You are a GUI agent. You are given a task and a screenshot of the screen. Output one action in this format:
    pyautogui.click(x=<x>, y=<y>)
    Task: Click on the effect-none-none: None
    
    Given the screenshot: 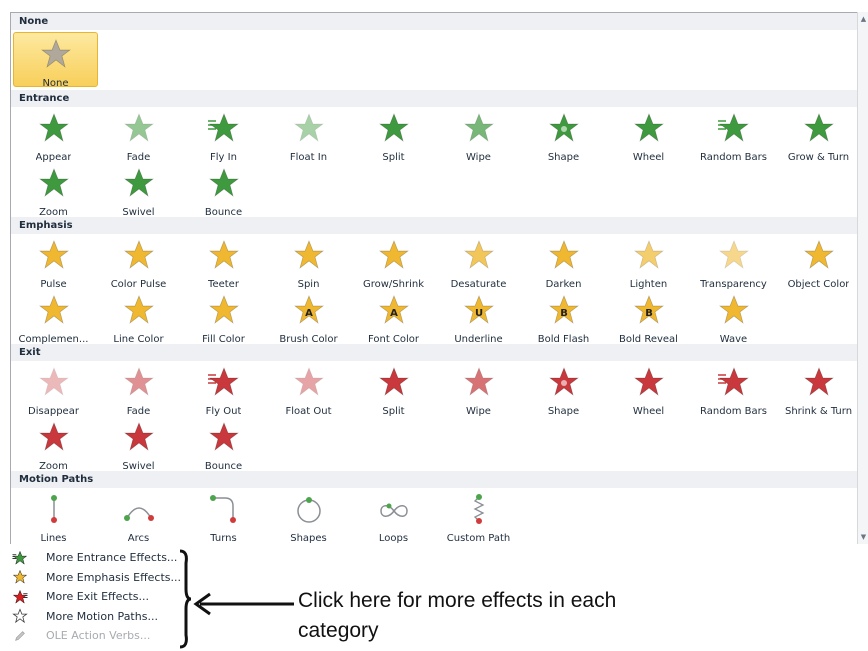 What is the action you would take?
    pyautogui.click(x=55, y=59)
    